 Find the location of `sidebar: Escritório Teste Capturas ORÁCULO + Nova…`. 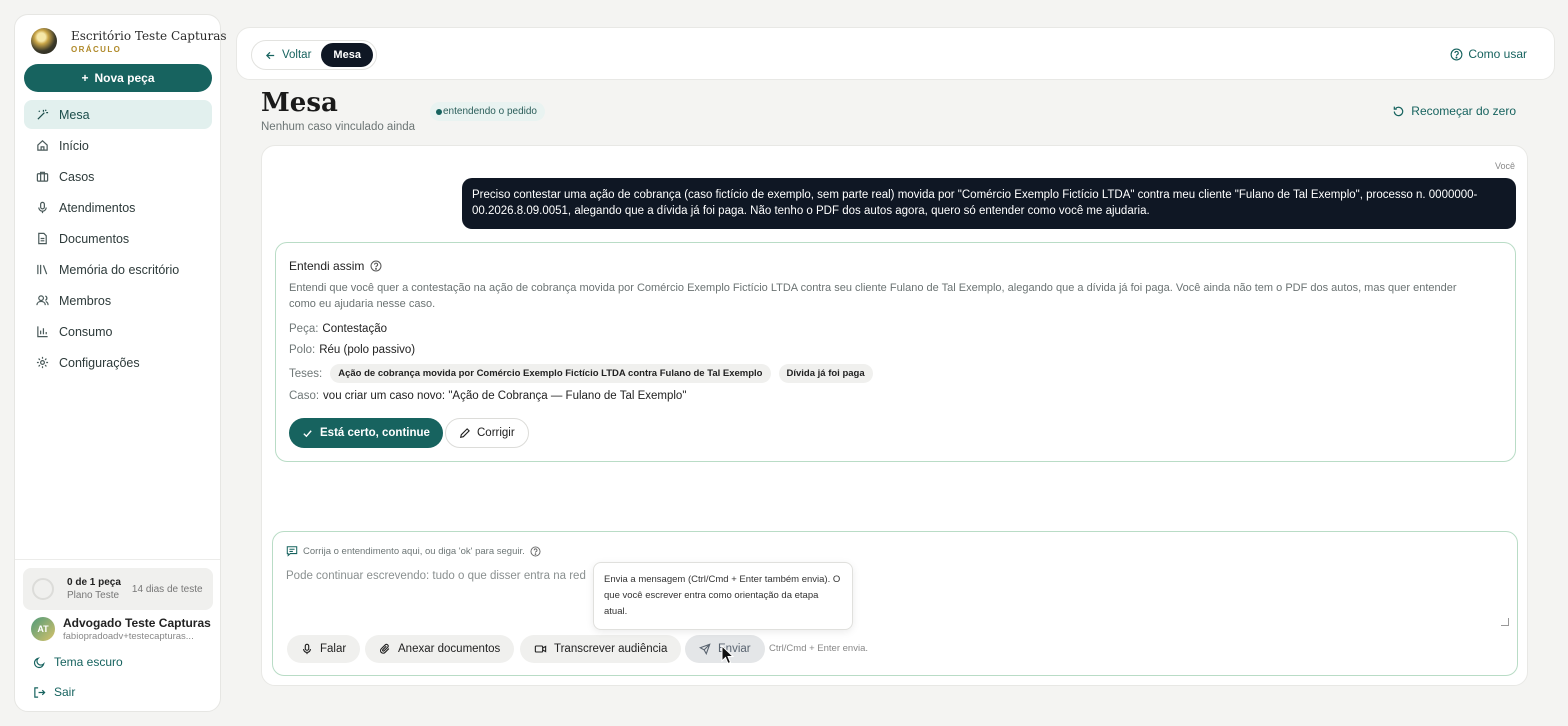

sidebar: Escritório Teste Capturas ORÁCULO + Nova… is located at coordinates (120, 363).